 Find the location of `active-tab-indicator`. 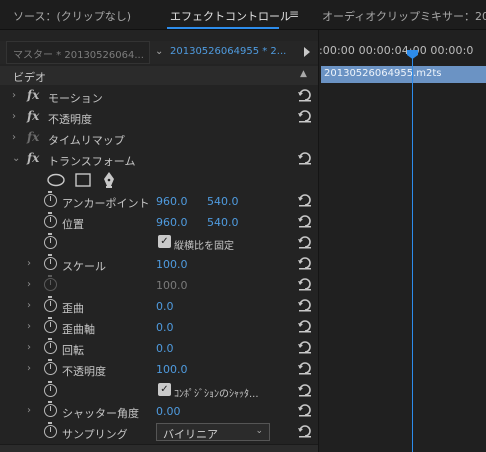

active-tab-indicator is located at coordinates (223, 28).